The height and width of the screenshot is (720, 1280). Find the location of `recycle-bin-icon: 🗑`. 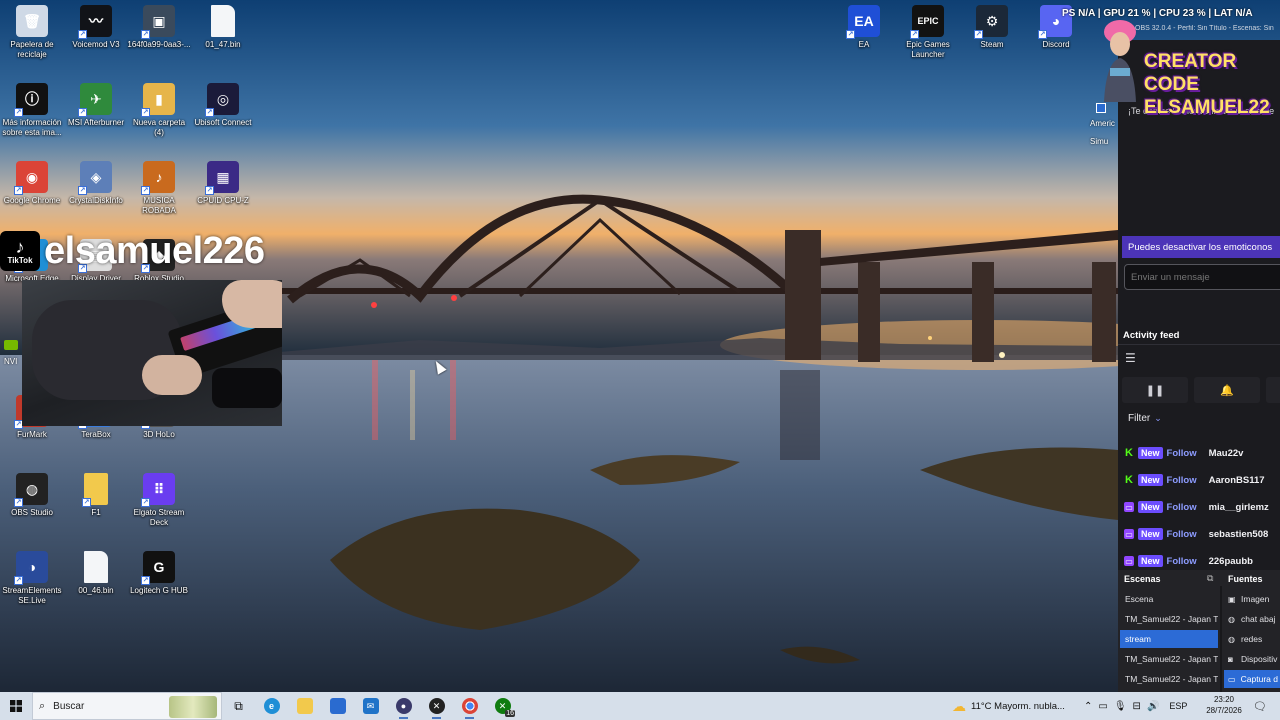

recycle-bin-icon: 🗑 is located at coordinates (32, 21).